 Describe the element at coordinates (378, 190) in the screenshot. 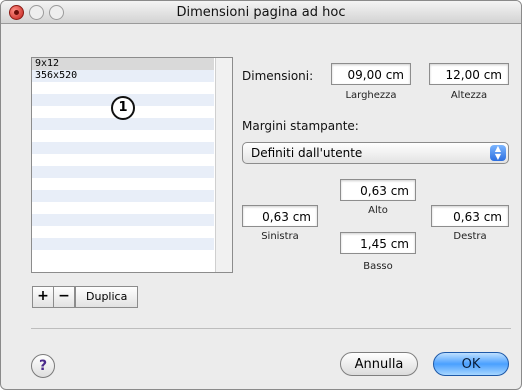

I see `top-margin-field: 0,63 cm` at that location.